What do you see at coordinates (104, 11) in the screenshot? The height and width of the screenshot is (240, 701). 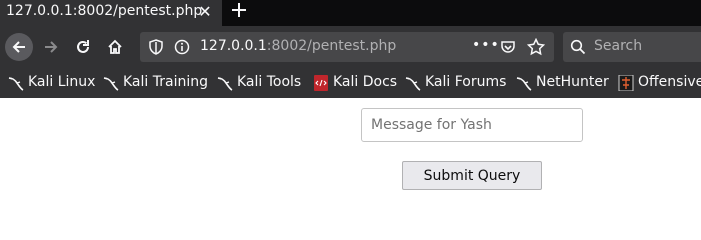 I see `tab-title: 127.0.0.1:8002/pentest.php` at bounding box center [104, 11].